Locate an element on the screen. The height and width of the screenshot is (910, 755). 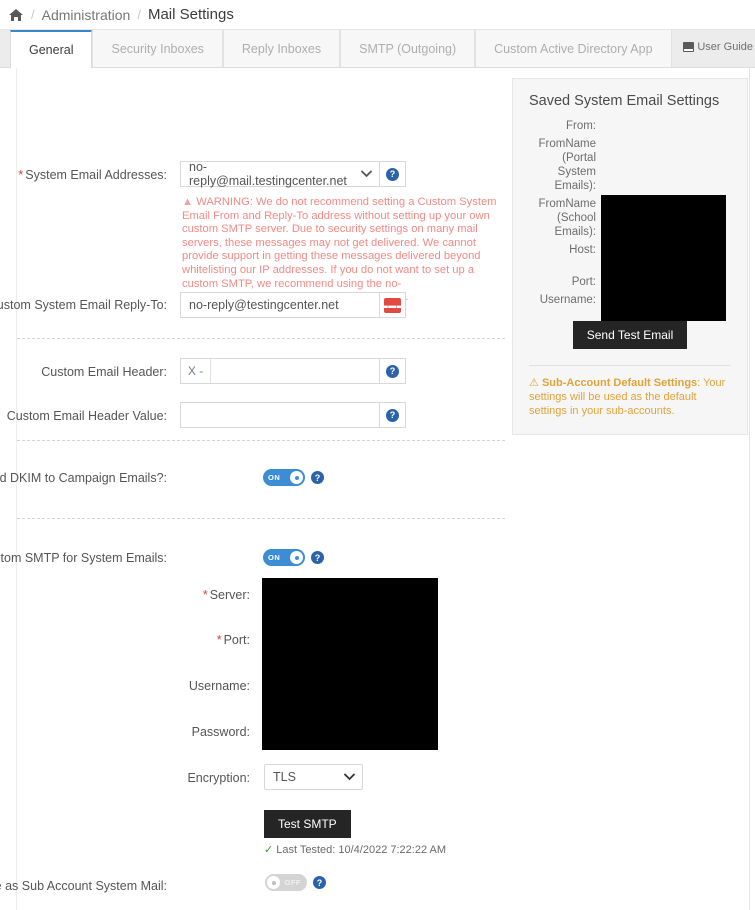
encryption-select: TLS is located at coordinates (313, 777).